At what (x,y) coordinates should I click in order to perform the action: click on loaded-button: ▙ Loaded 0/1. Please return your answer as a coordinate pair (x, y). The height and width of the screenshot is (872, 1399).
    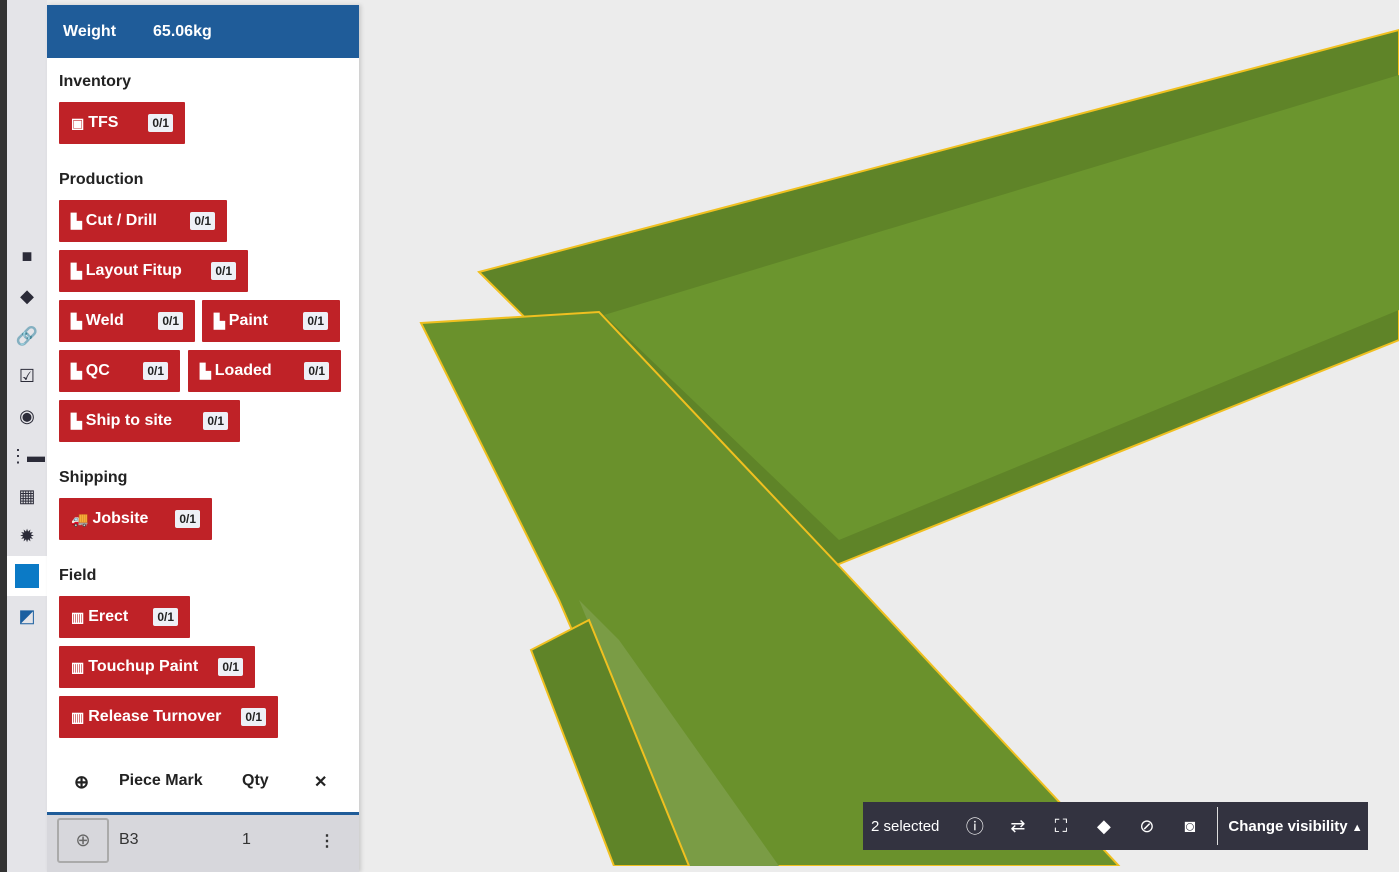
    Looking at the image, I should click on (264, 371).